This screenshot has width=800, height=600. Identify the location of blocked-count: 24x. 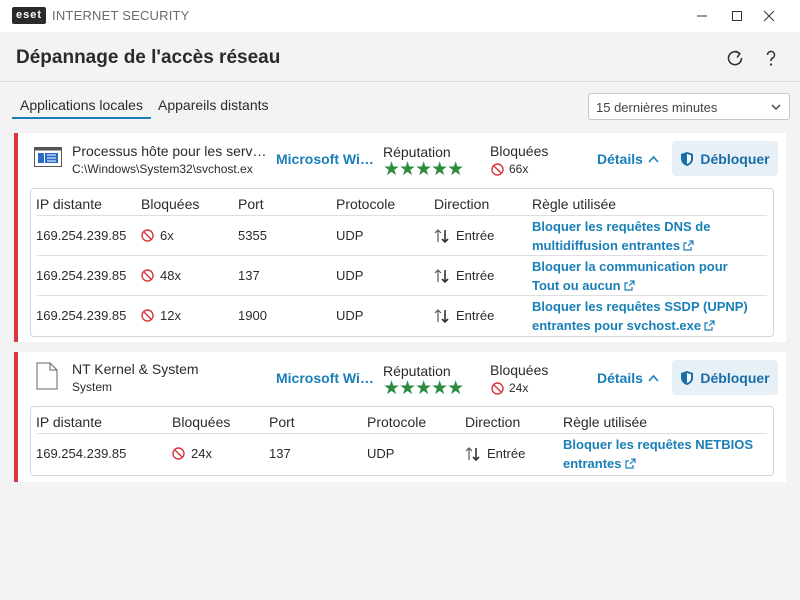
(509, 388).